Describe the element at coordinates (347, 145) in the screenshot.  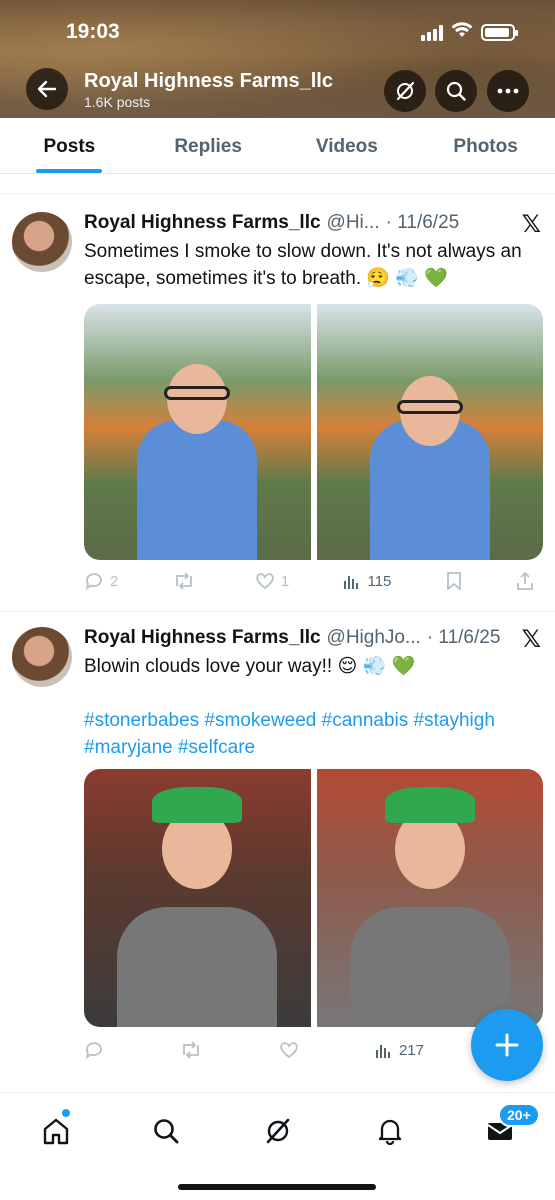
I see `tab-videos: Videos` at that location.